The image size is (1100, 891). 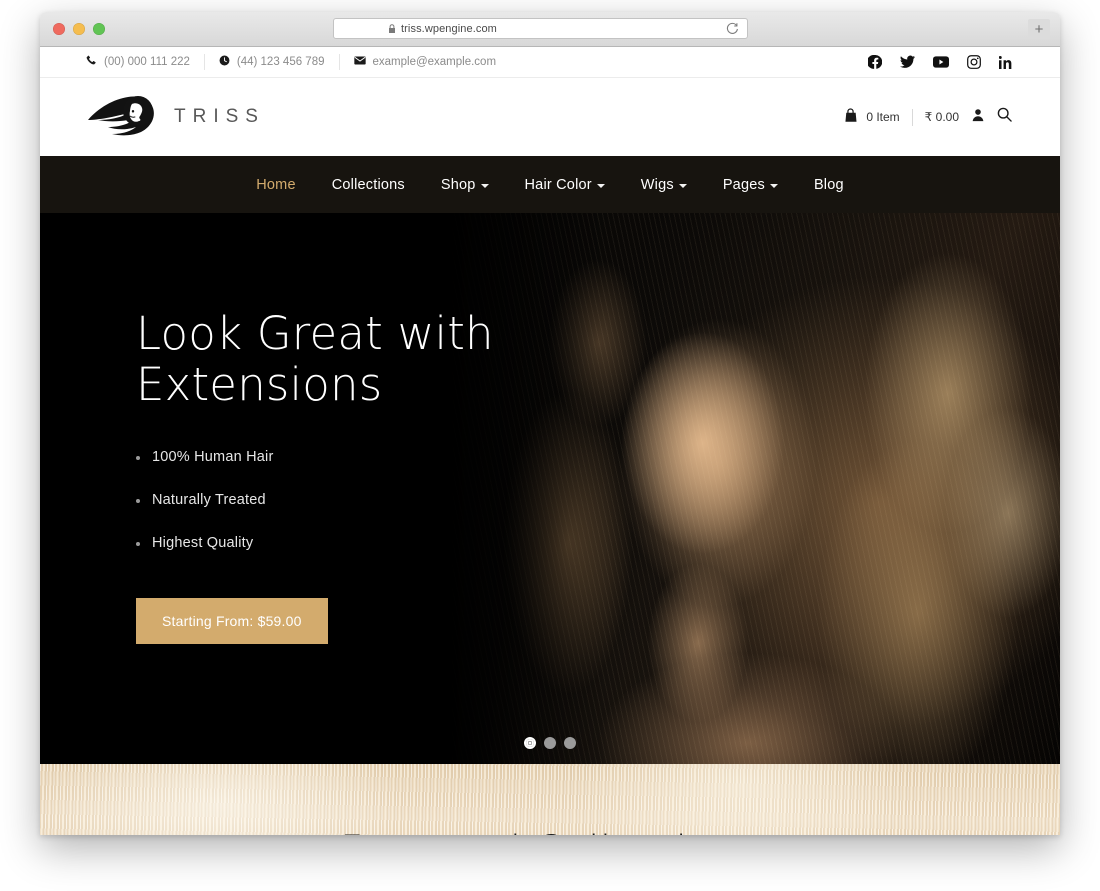 What do you see at coordinates (974, 62) in the screenshot?
I see `instagram-icon` at bounding box center [974, 62].